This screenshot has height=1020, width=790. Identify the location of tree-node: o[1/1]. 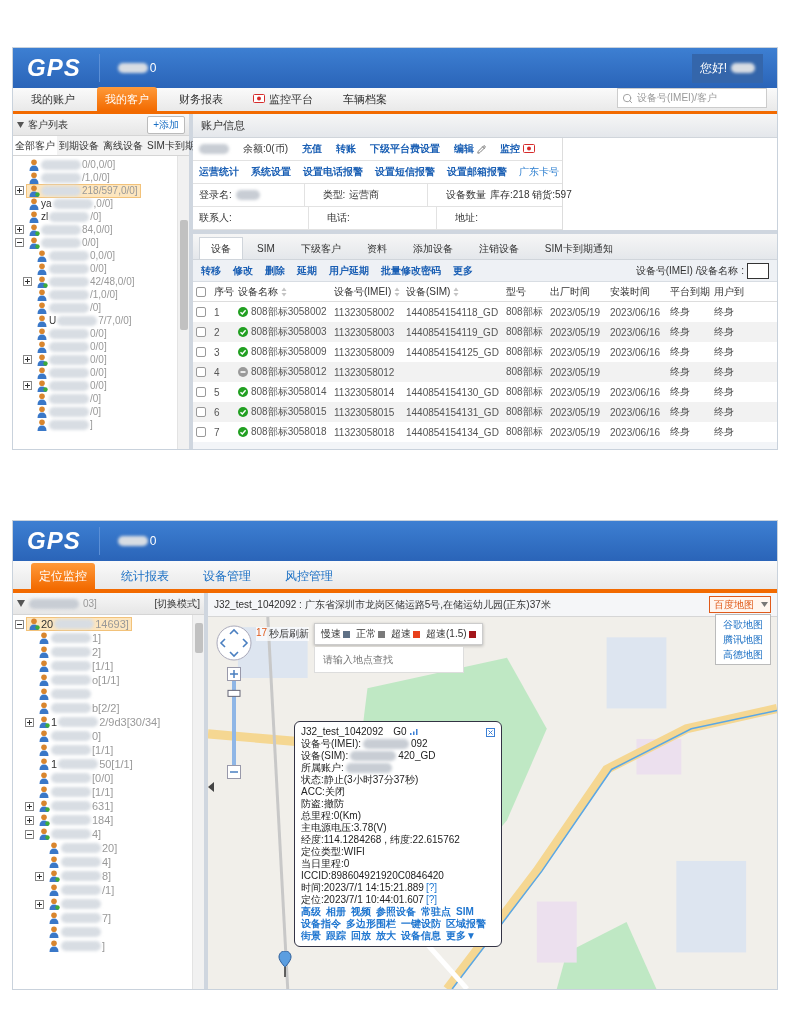
(79, 680).